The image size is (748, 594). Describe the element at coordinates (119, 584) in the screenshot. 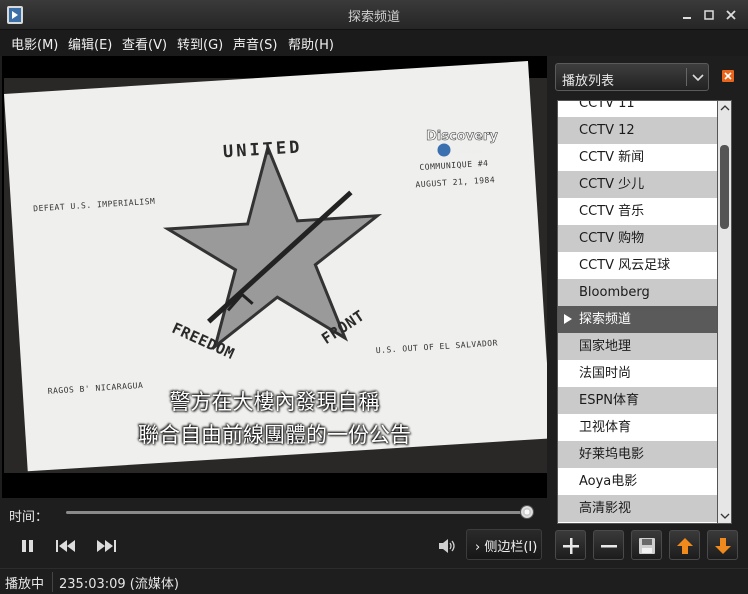

I see `playback-time: 235:03:09 (流媒体)` at that location.